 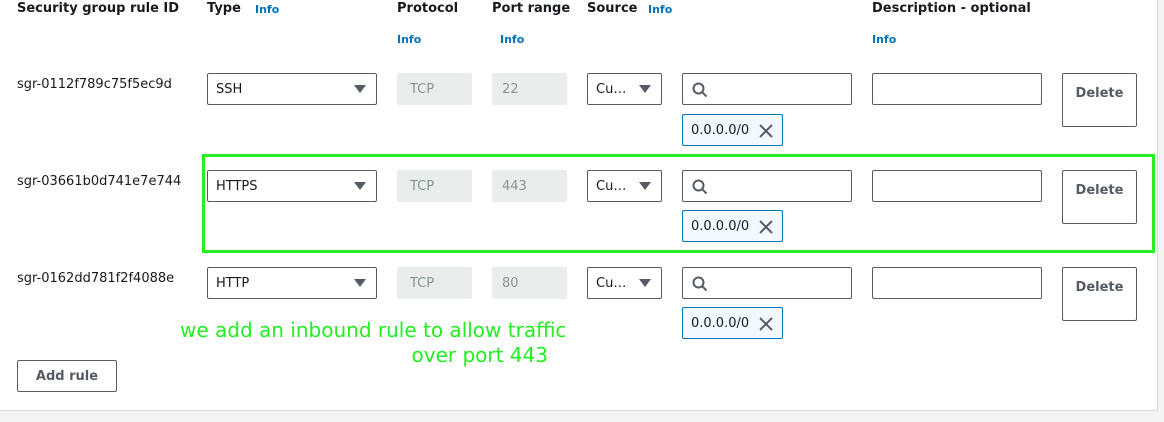 I want to click on port-range-value: 443, so click(x=514, y=186).